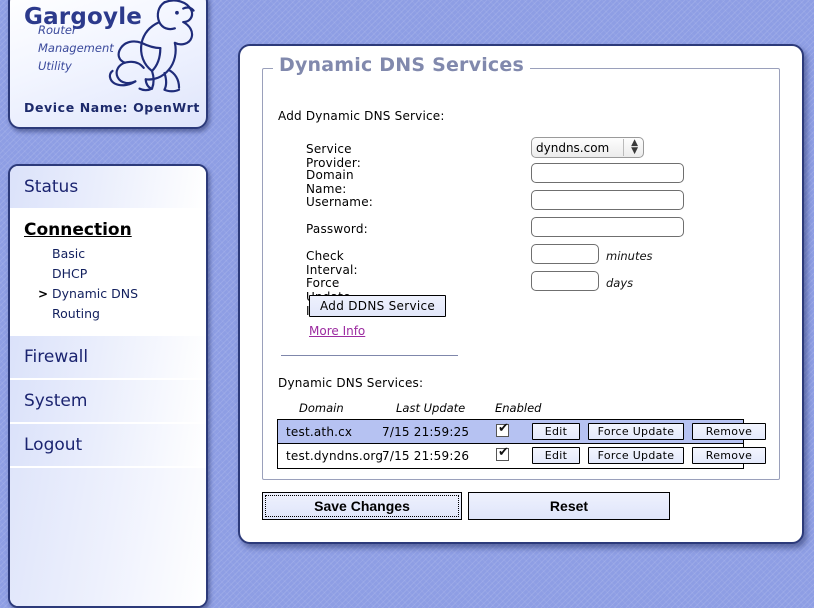 The image size is (814, 608). Describe the element at coordinates (607, 227) in the screenshot. I see `password-input` at that location.